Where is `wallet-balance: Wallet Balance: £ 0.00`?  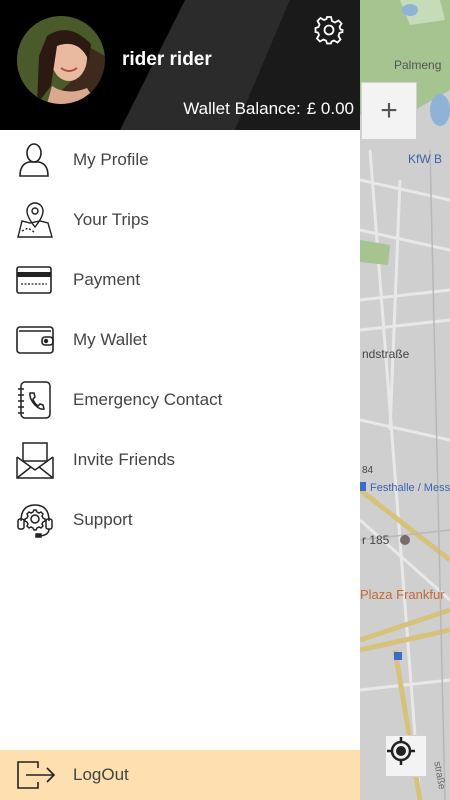
wallet-balance: Wallet Balance: £ 0.00 is located at coordinates (268, 109).